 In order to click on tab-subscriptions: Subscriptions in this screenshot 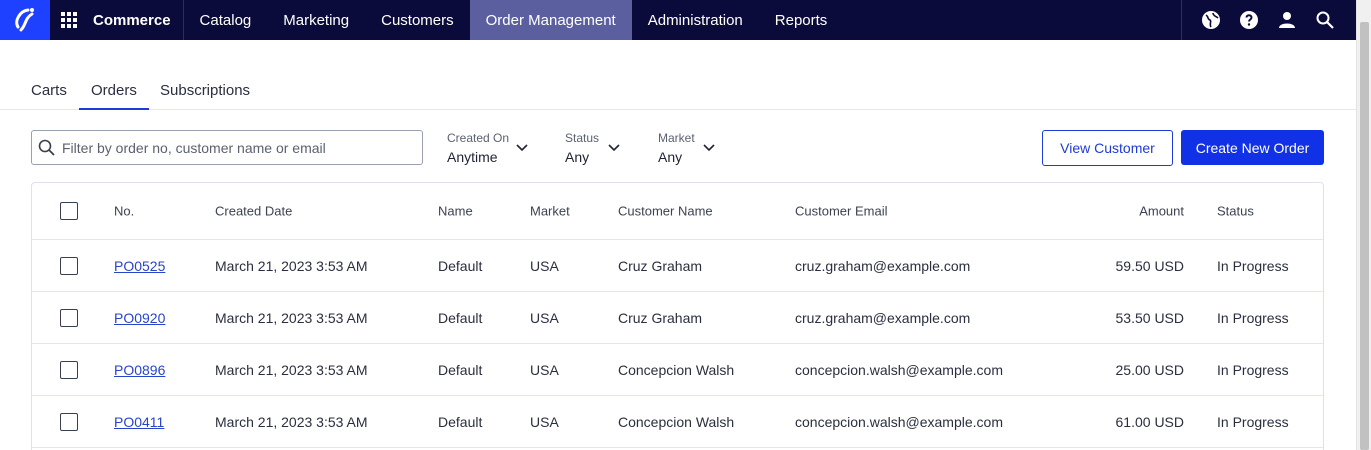, I will do `click(205, 96)`.